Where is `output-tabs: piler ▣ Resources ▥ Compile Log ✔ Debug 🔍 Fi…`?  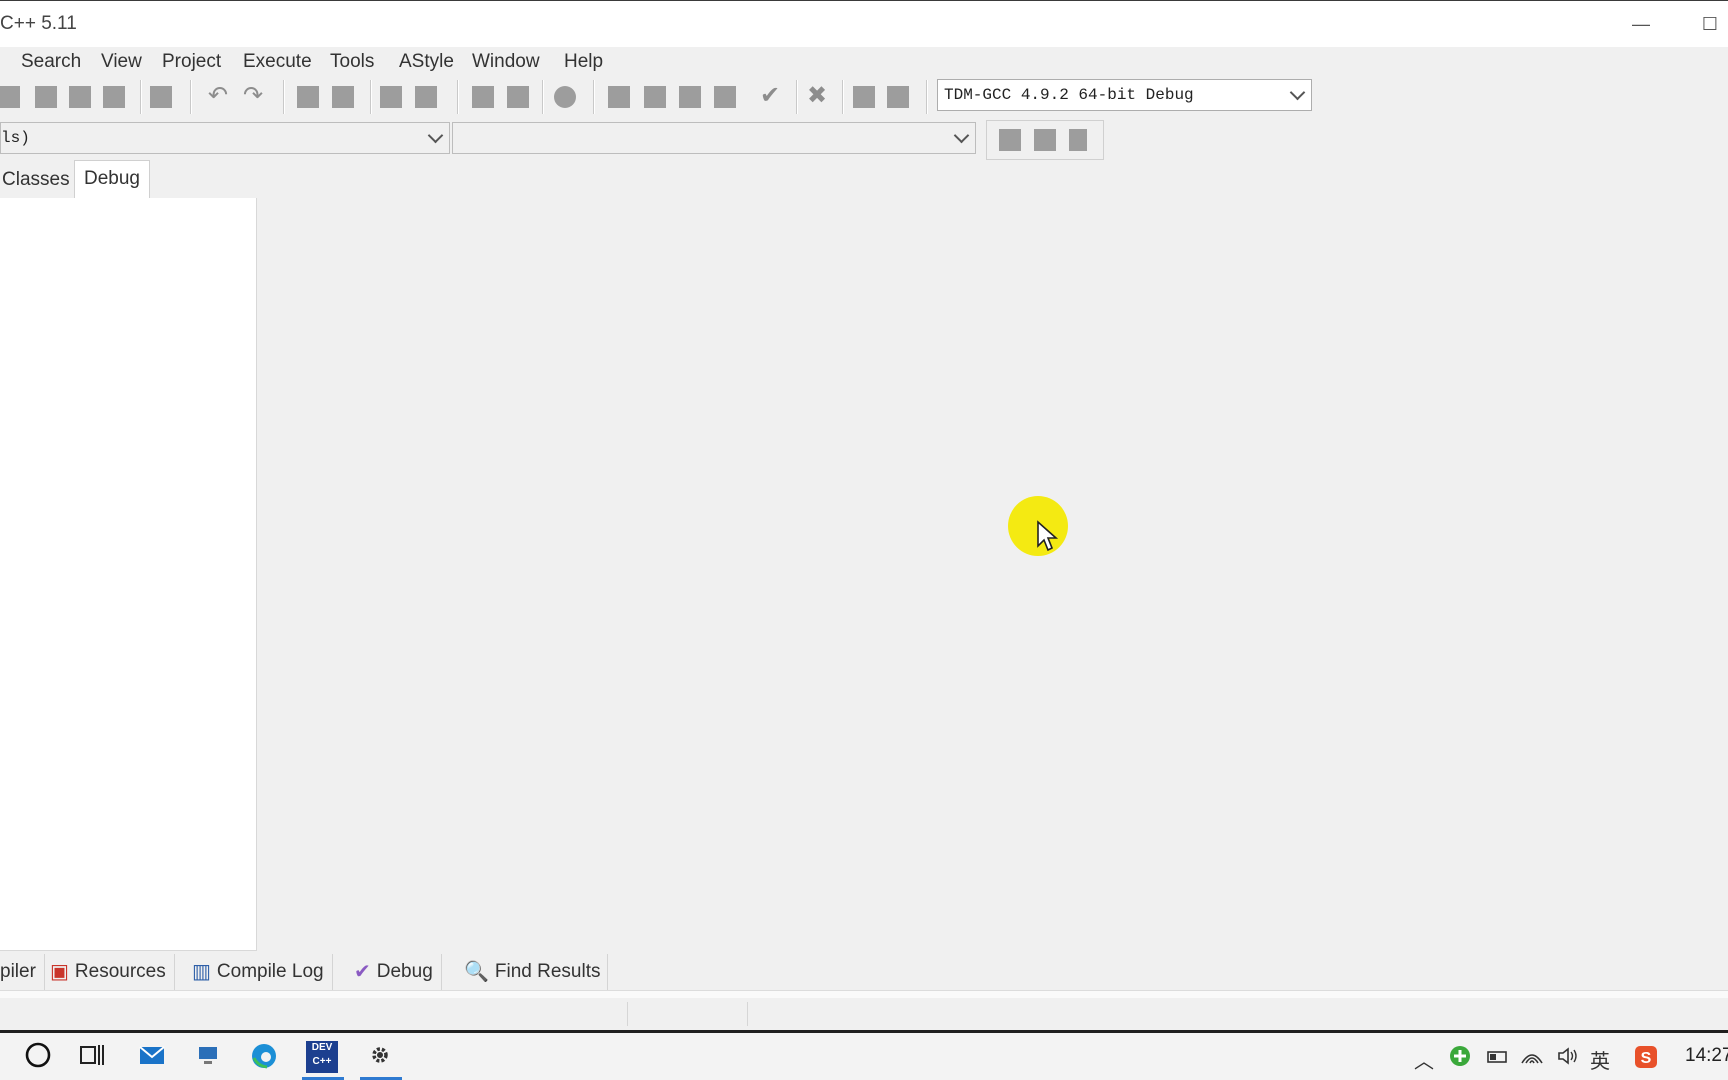
output-tabs: piler ▣ Resources ▥ Compile Log ✔ Debug 🔍 Fi… is located at coordinates (864, 972).